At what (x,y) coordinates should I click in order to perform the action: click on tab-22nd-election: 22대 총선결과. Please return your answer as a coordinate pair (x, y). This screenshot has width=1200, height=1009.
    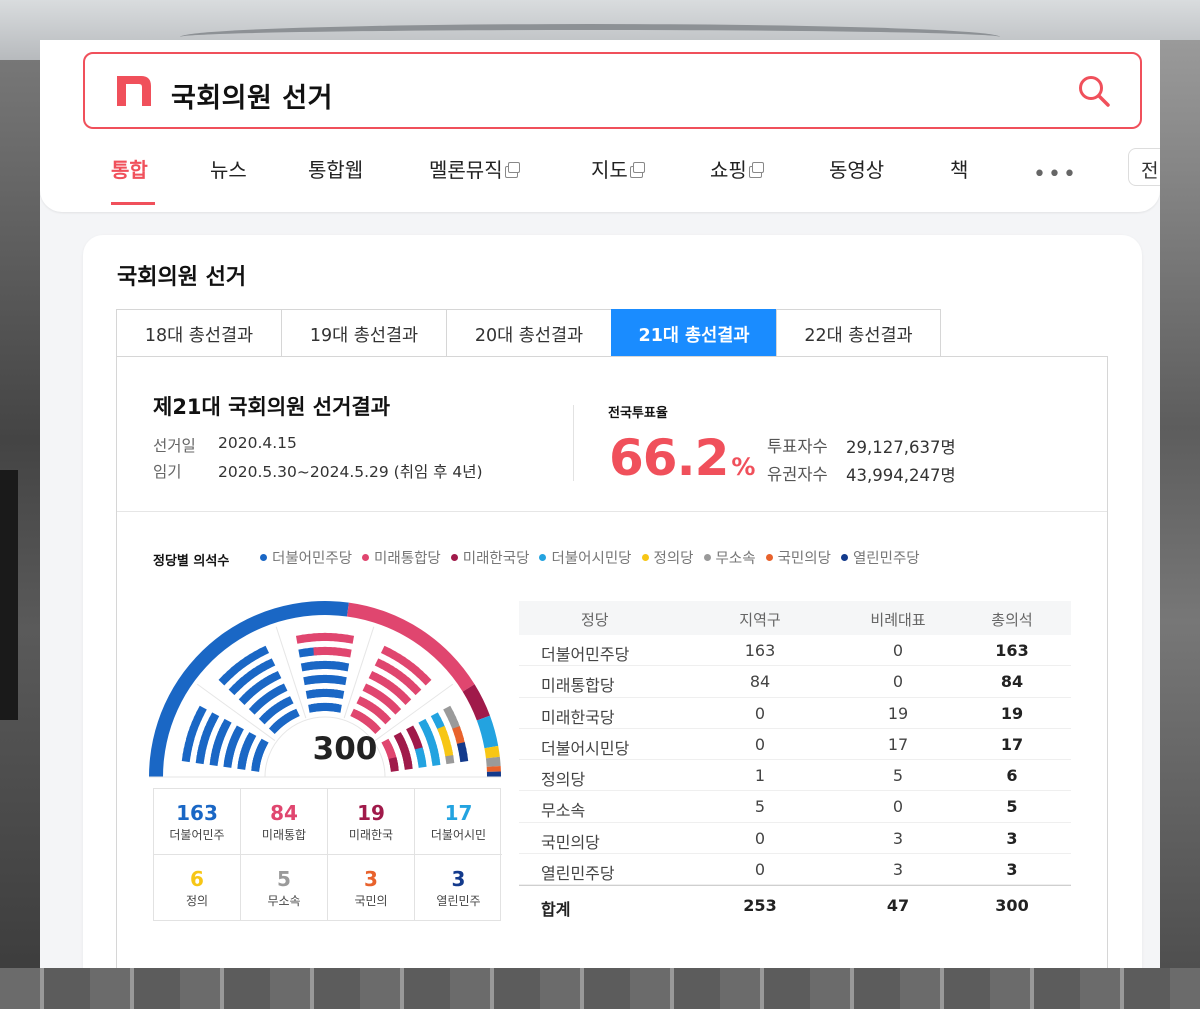
    Looking at the image, I should click on (858, 333).